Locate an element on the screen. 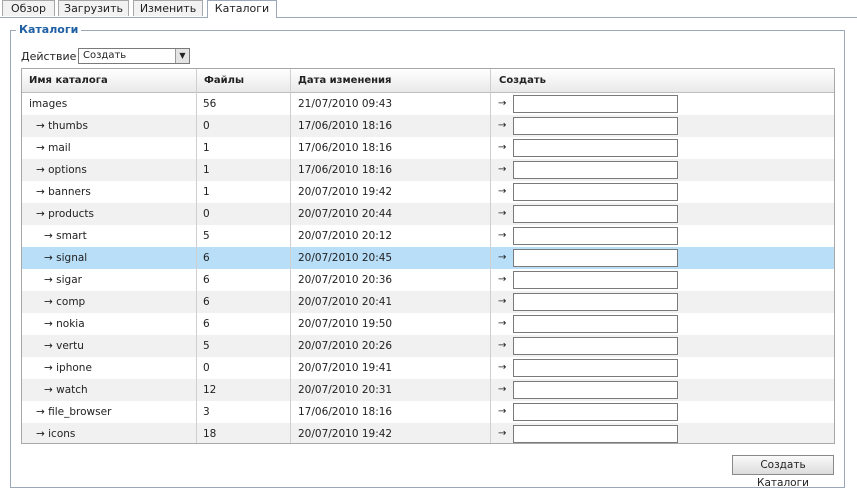  catalog-name: → options is located at coordinates (61, 170).